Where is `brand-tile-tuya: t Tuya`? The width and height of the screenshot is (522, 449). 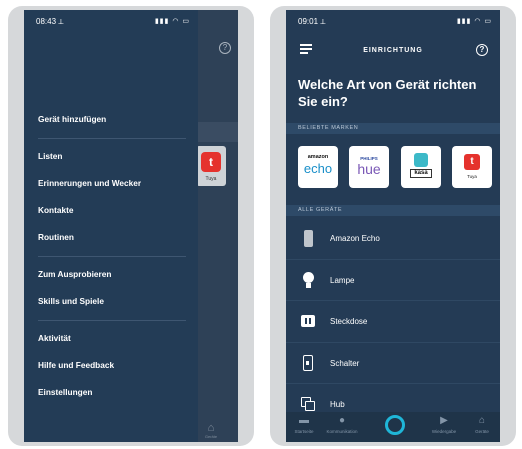 brand-tile-tuya: t Tuya is located at coordinates (472, 167).